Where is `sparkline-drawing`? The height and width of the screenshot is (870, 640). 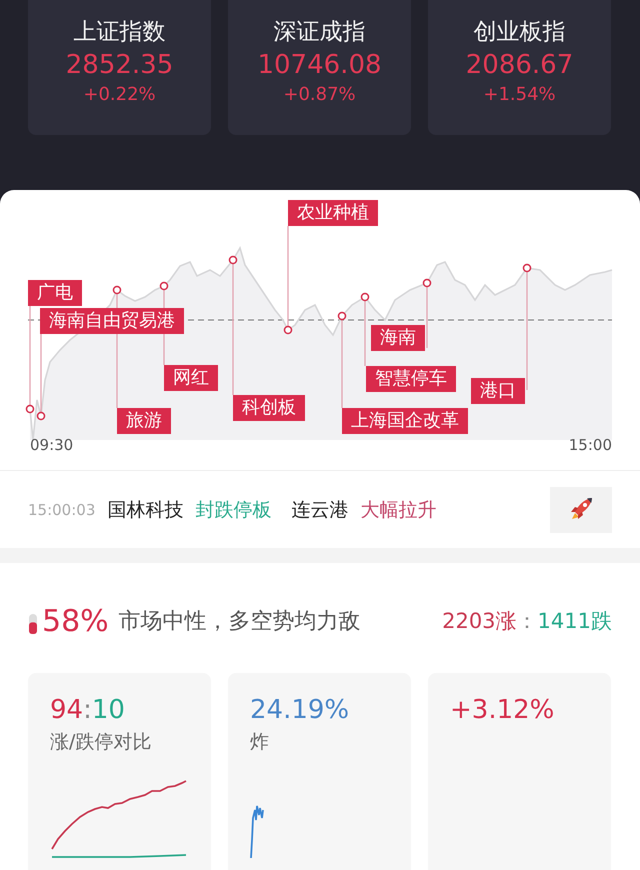
sparkline-drawing is located at coordinates (258, 832).